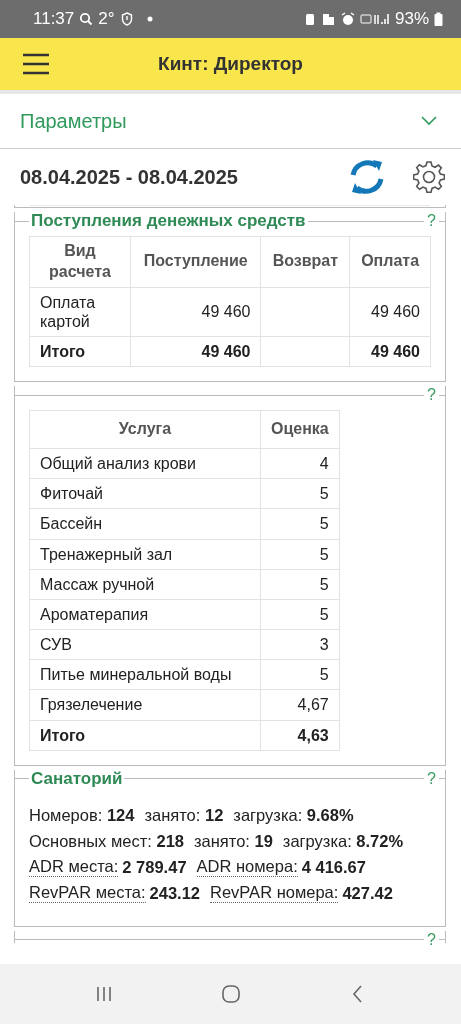 This screenshot has width=461, height=1024. What do you see at coordinates (183, 177) in the screenshot?
I see `date-range: 08.04.2025 - 08.04.2025` at bounding box center [183, 177].